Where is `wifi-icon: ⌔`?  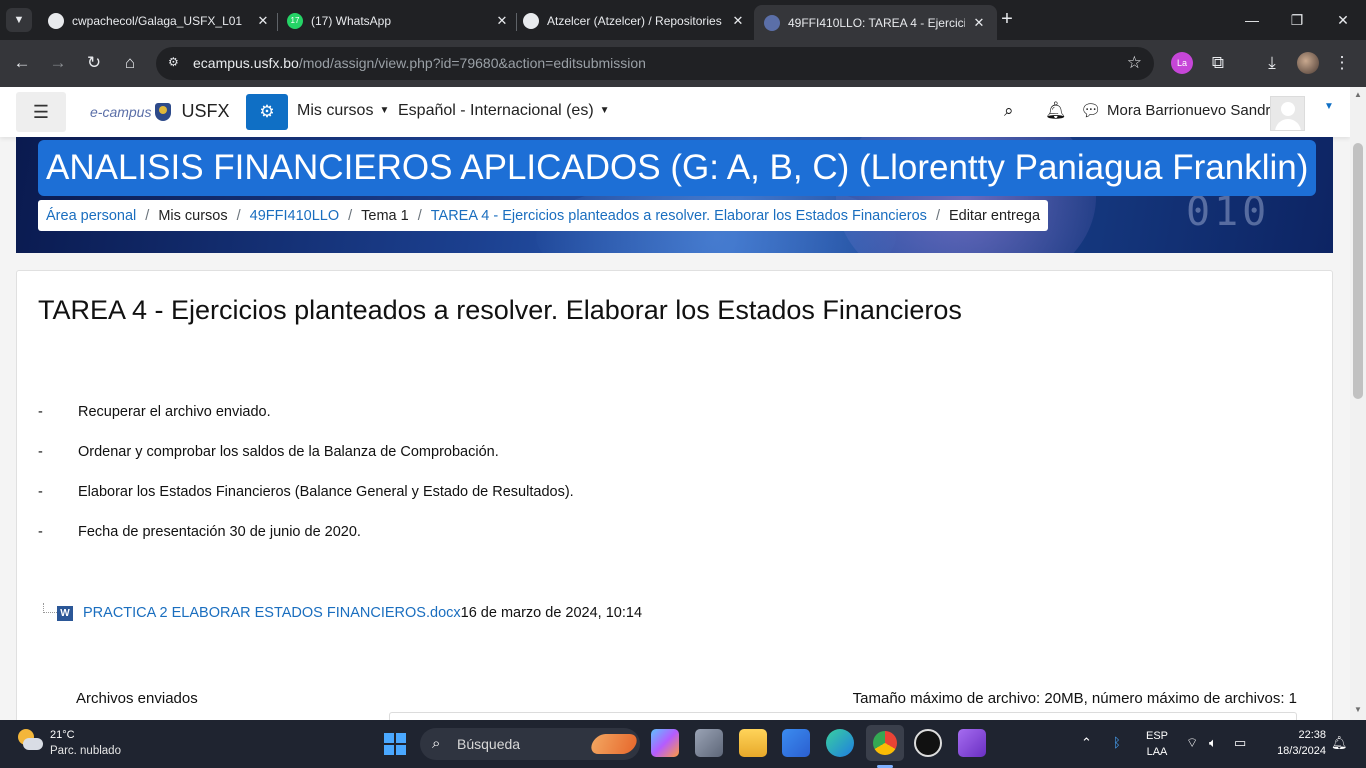 wifi-icon: ⌔ is located at coordinates (1192, 743).